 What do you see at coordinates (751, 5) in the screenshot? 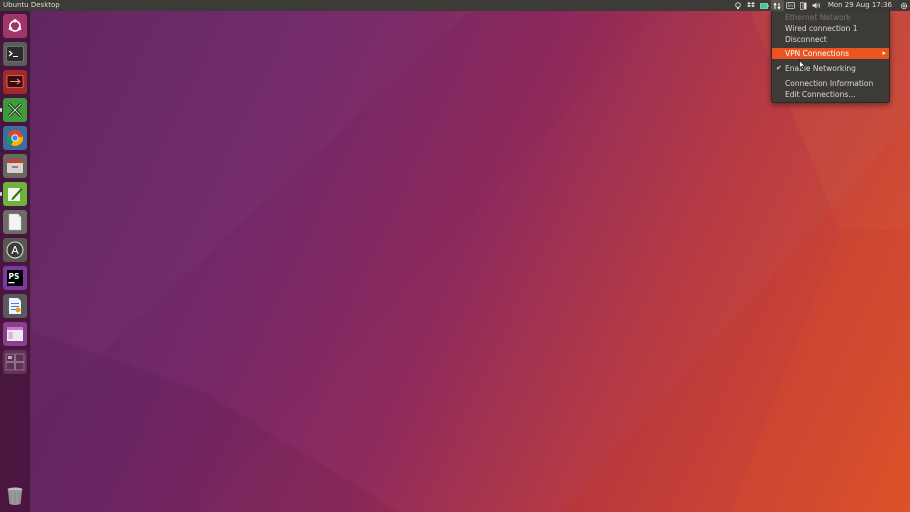
I see `dropbox-icon` at bounding box center [751, 5].